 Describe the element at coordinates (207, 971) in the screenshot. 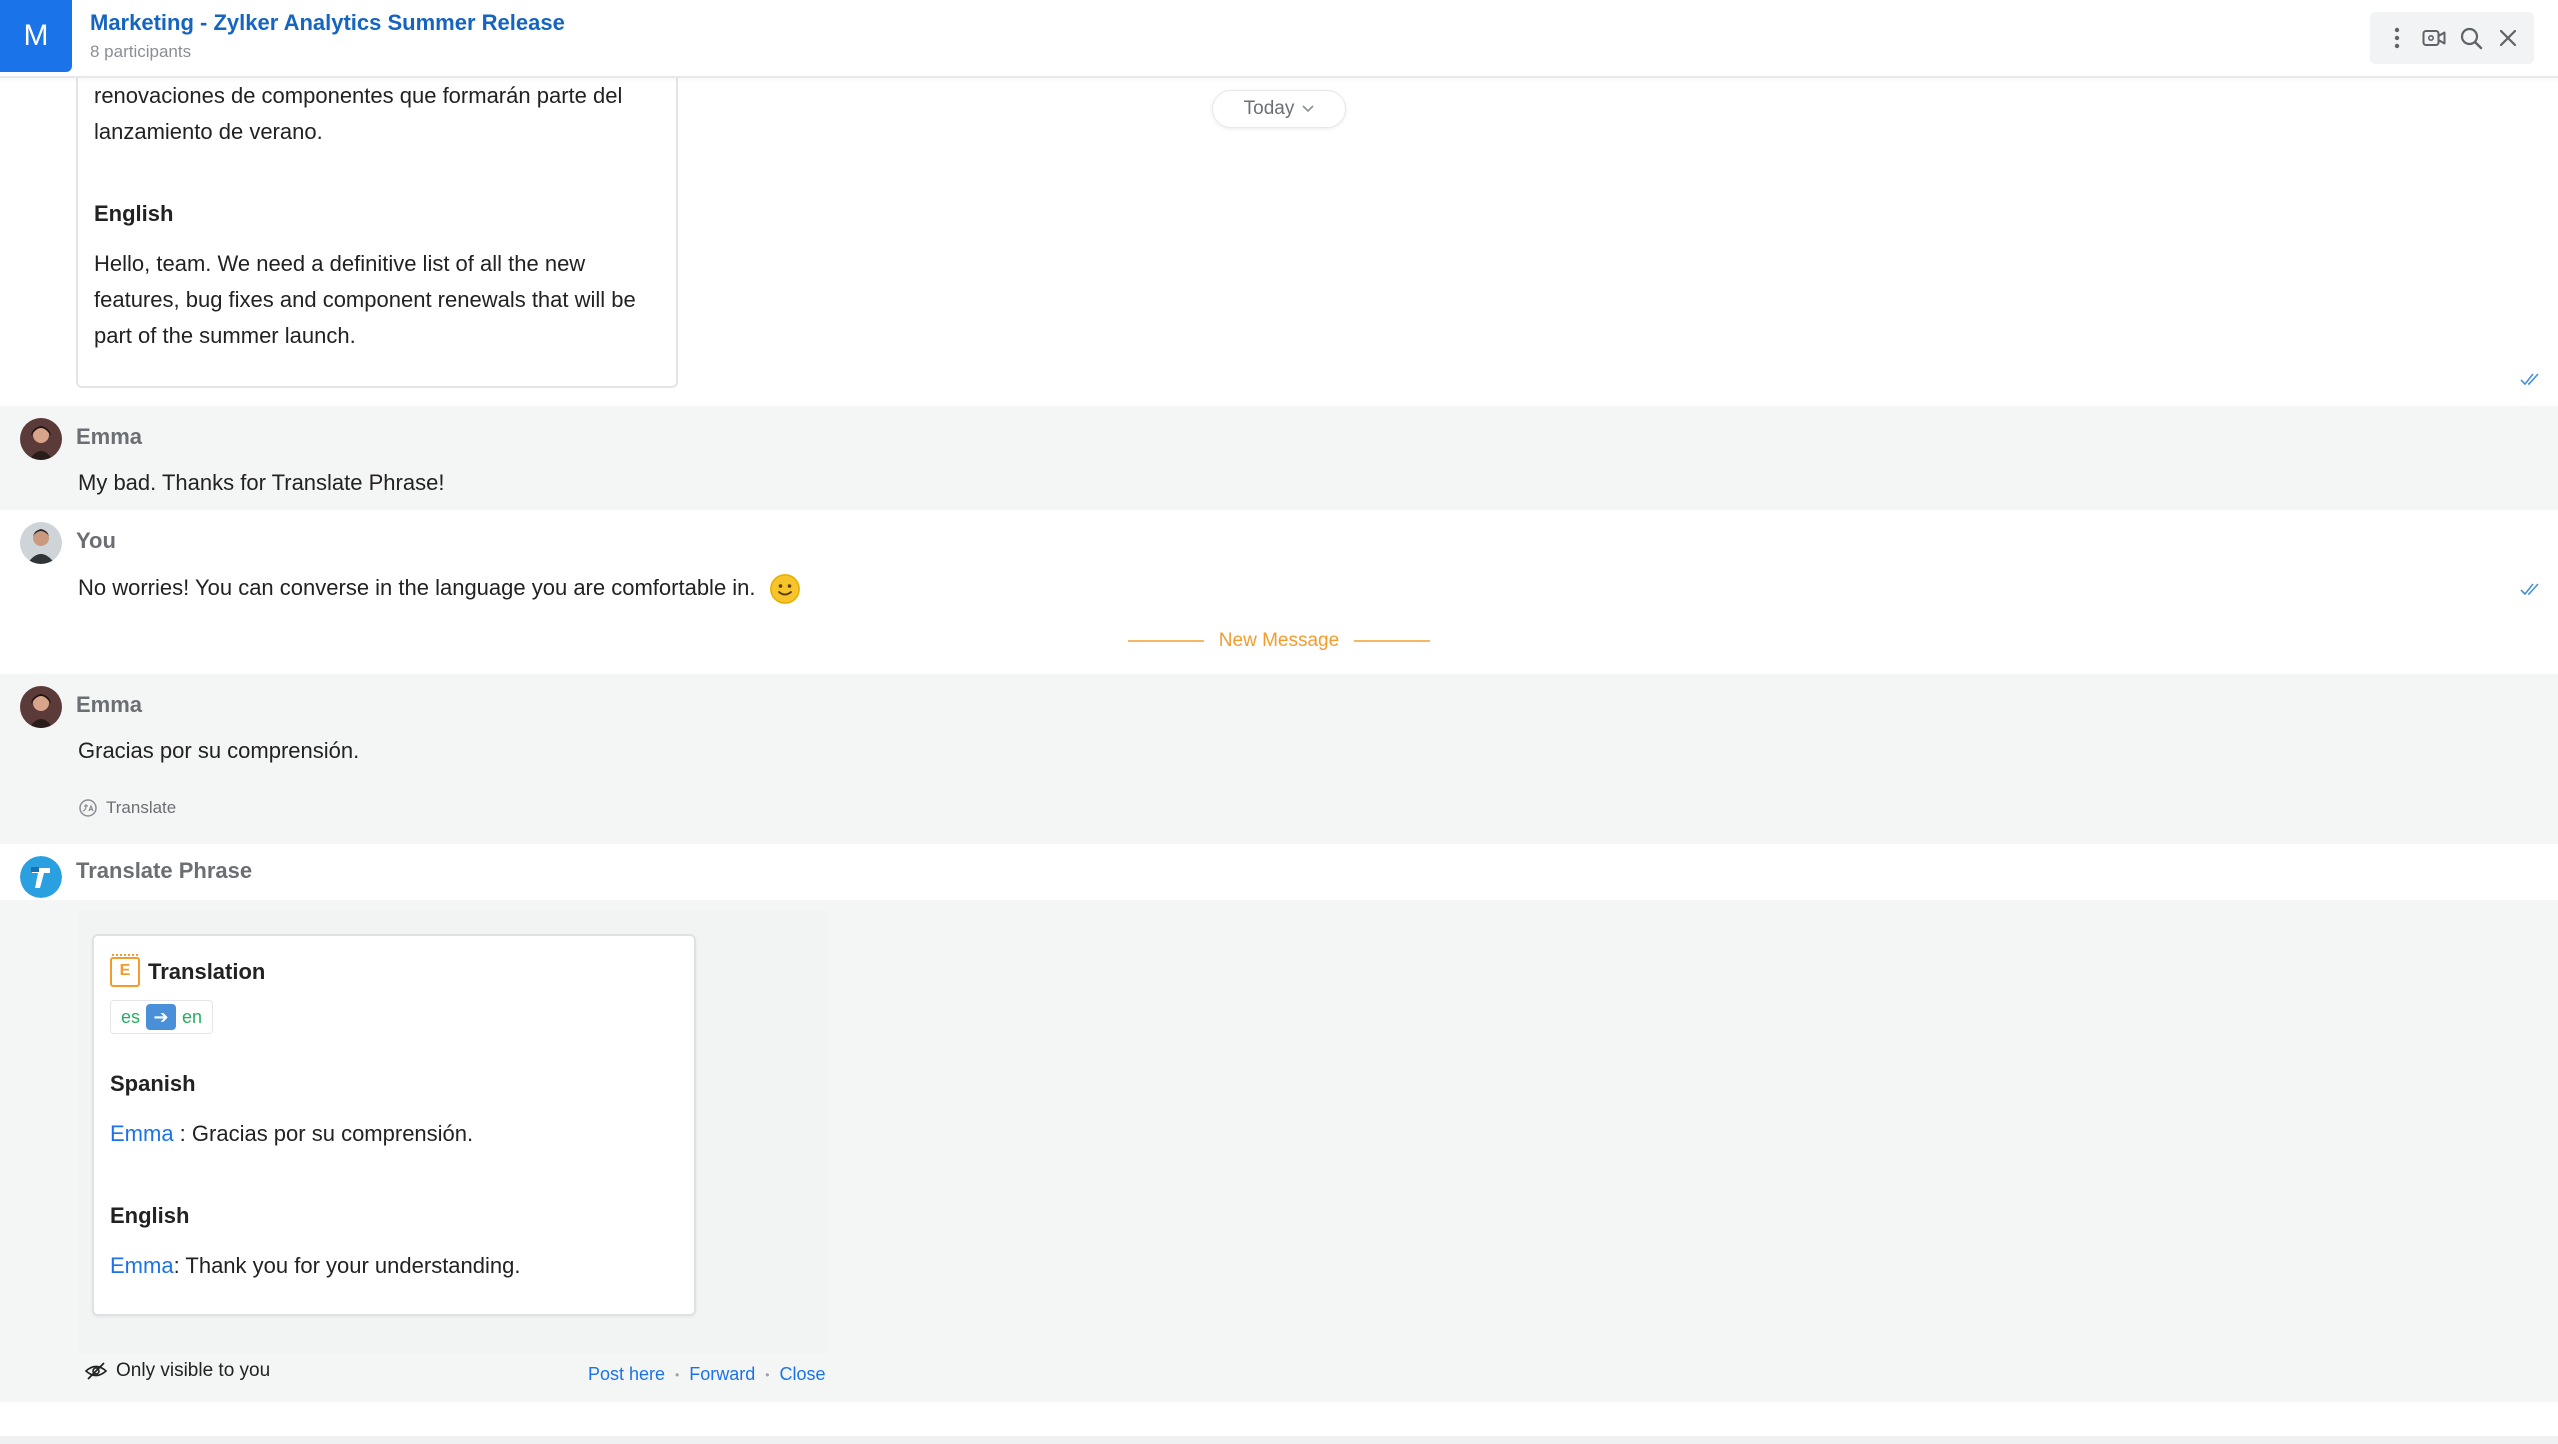

I see `card-title: Translation` at that location.